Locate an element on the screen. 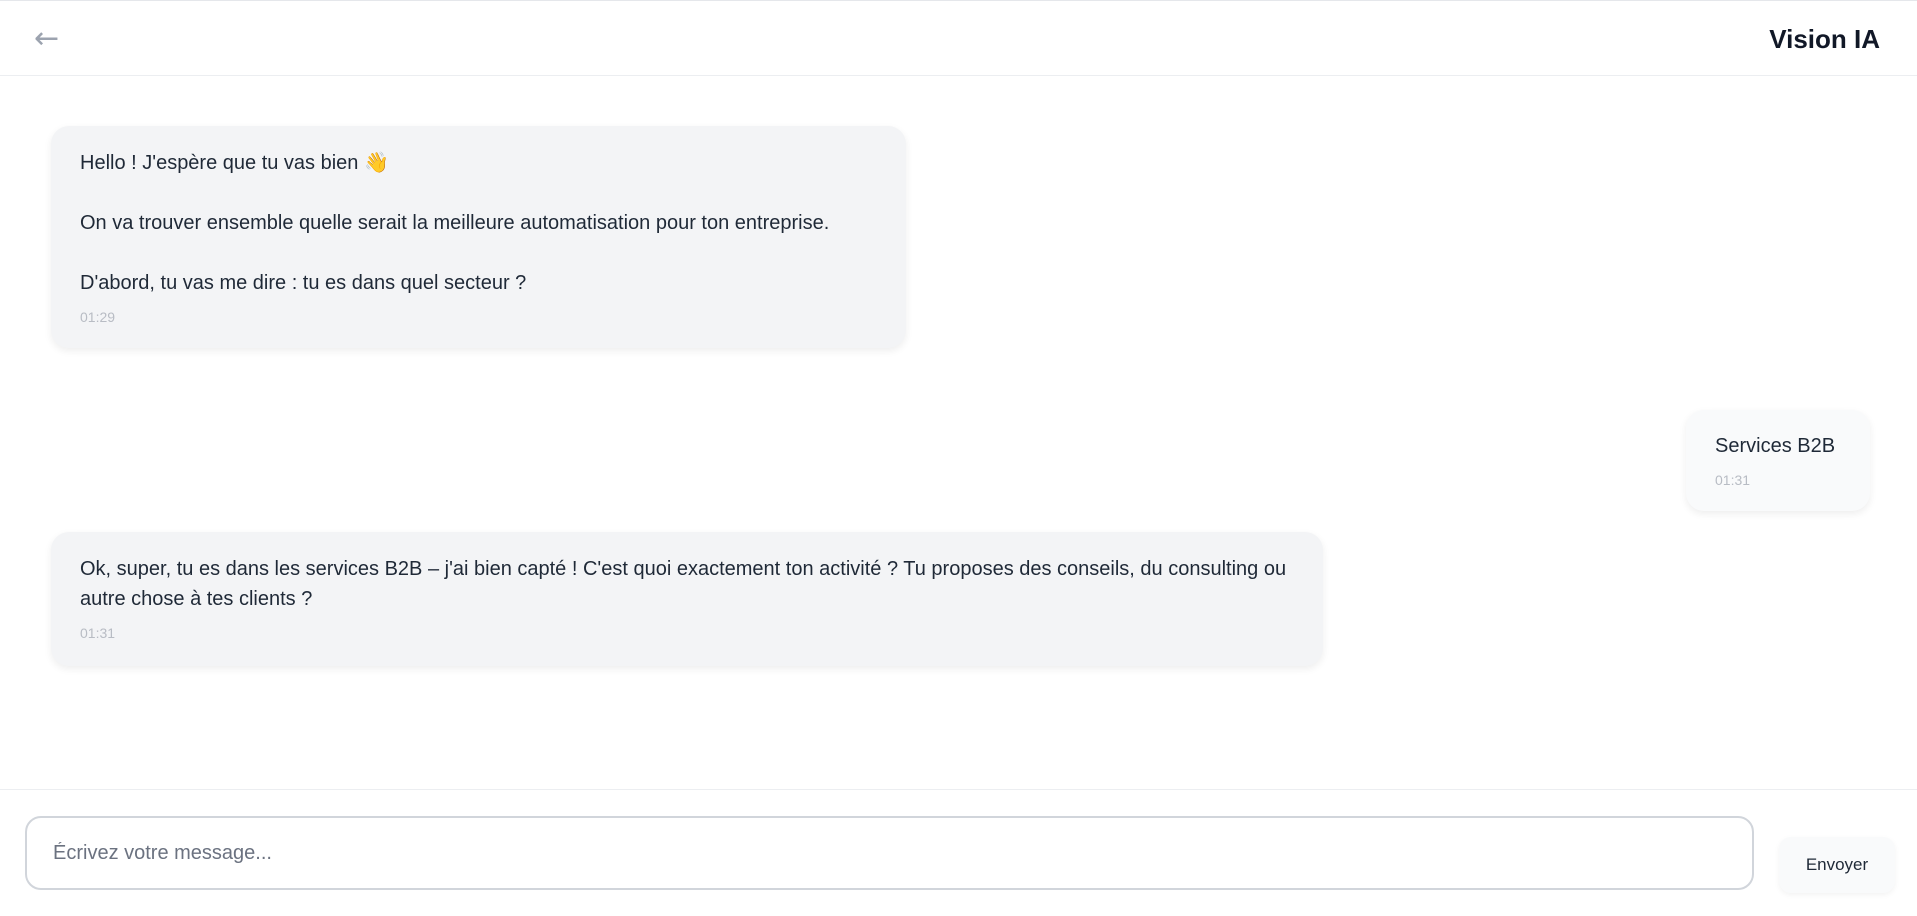 The image size is (1917, 916). message-timestamp: 01:29 is located at coordinates (98, 317).